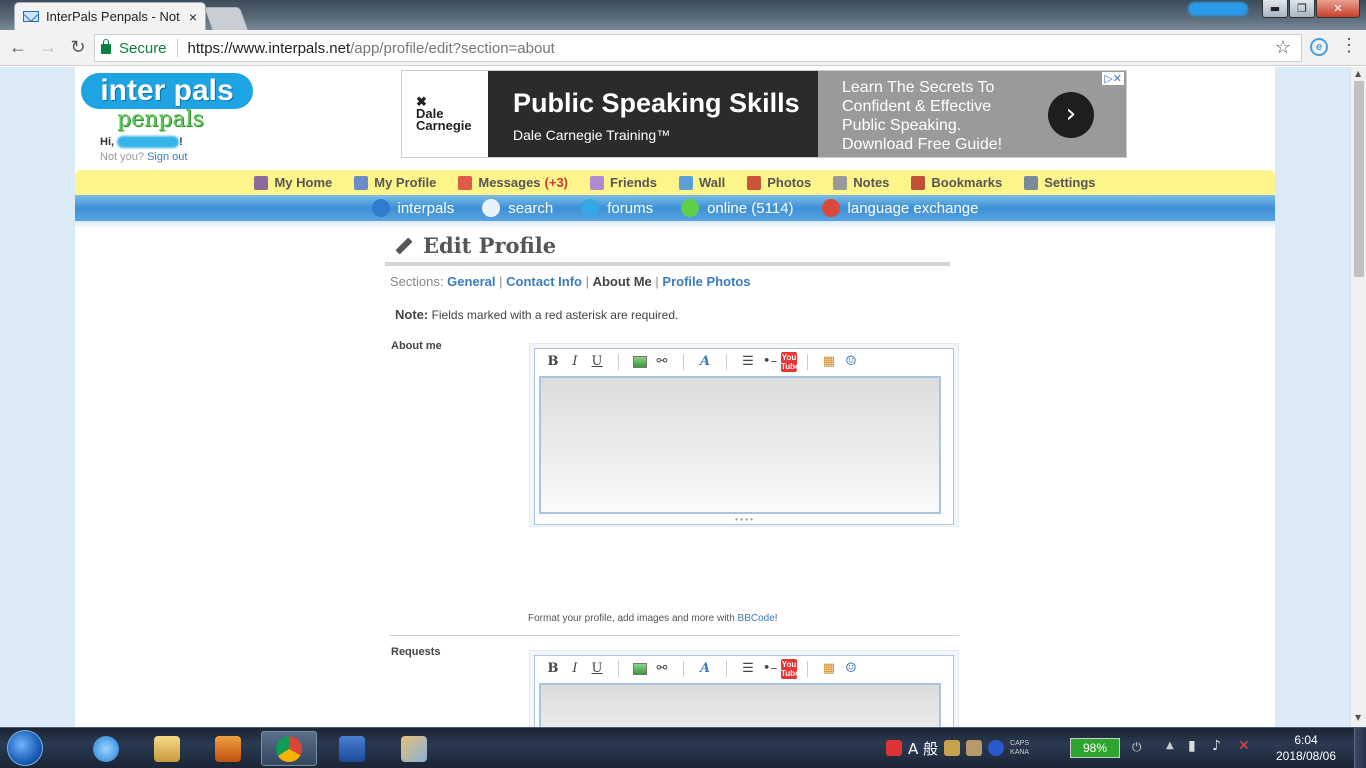  Describe the element at coordinates (1358, 73) in the screenshot. I see `scroll-up-icon: ▲` at that location.